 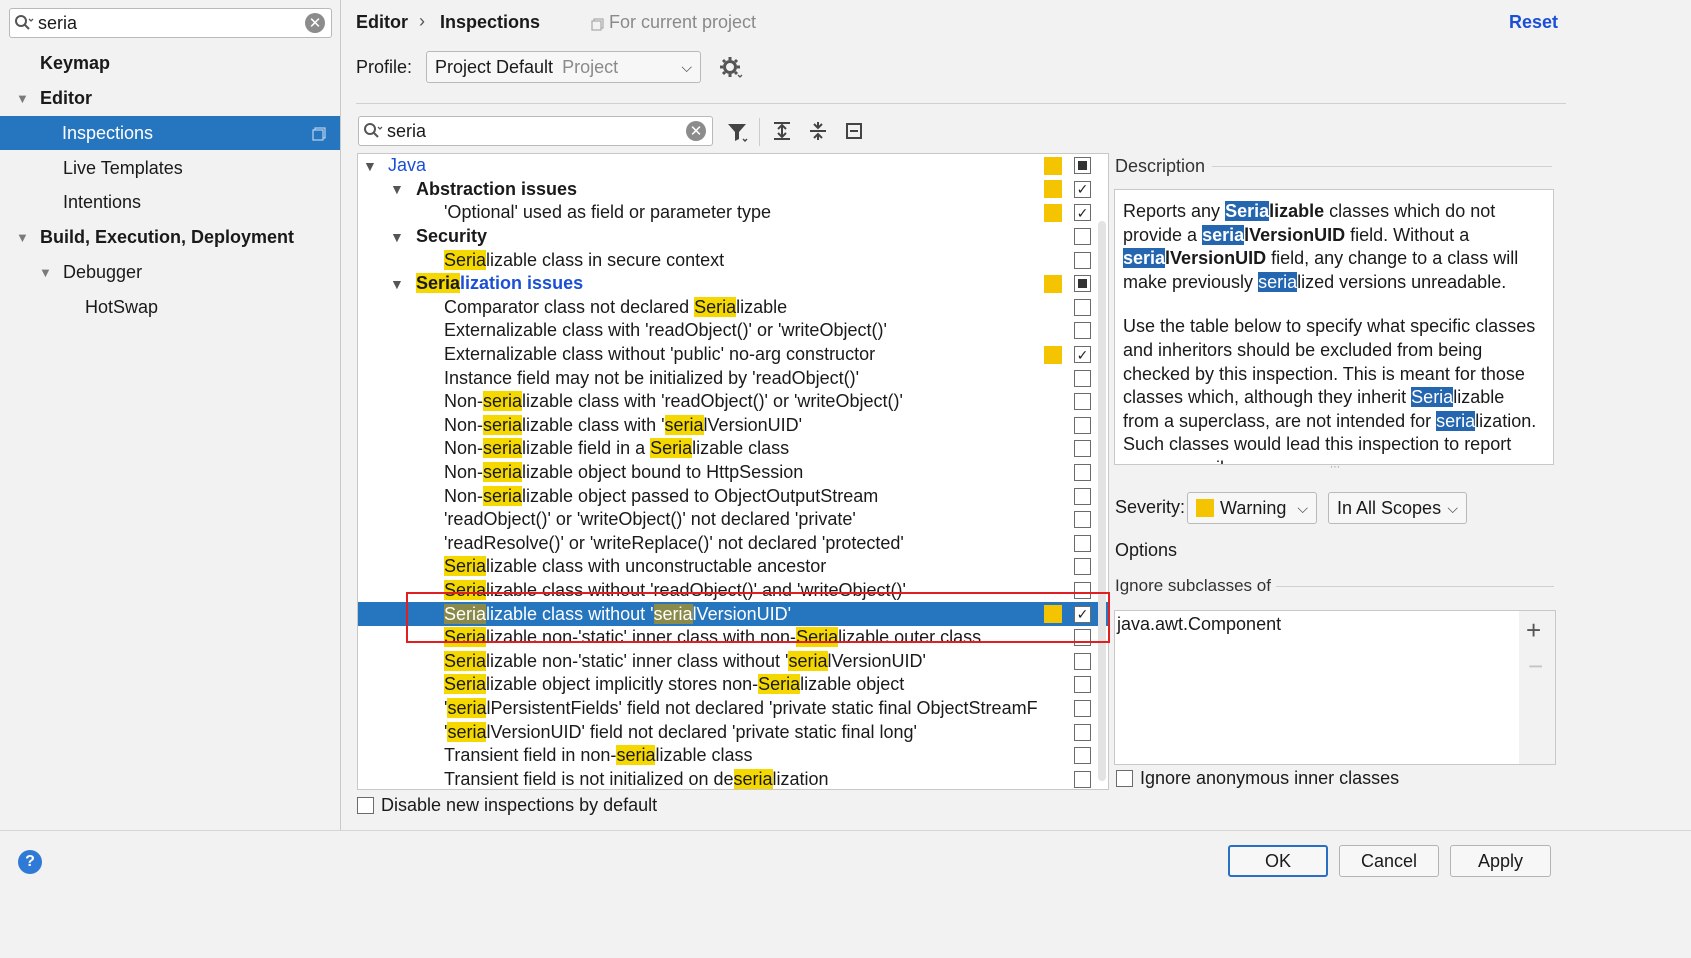 I want to click on ignore-anonymous-checkbox: Ignore anonymous inner classes, so click(x=1257, y=778).